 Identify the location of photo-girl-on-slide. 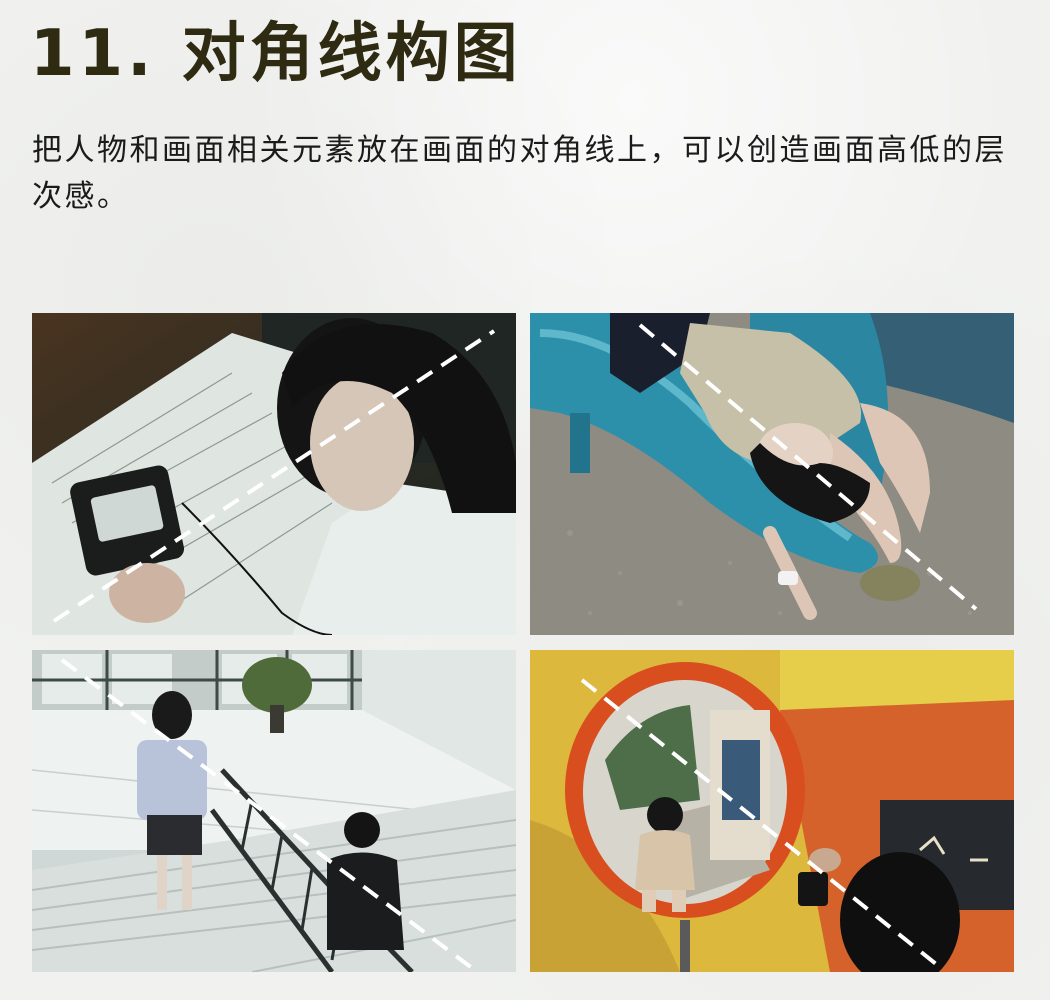
(772, 474).